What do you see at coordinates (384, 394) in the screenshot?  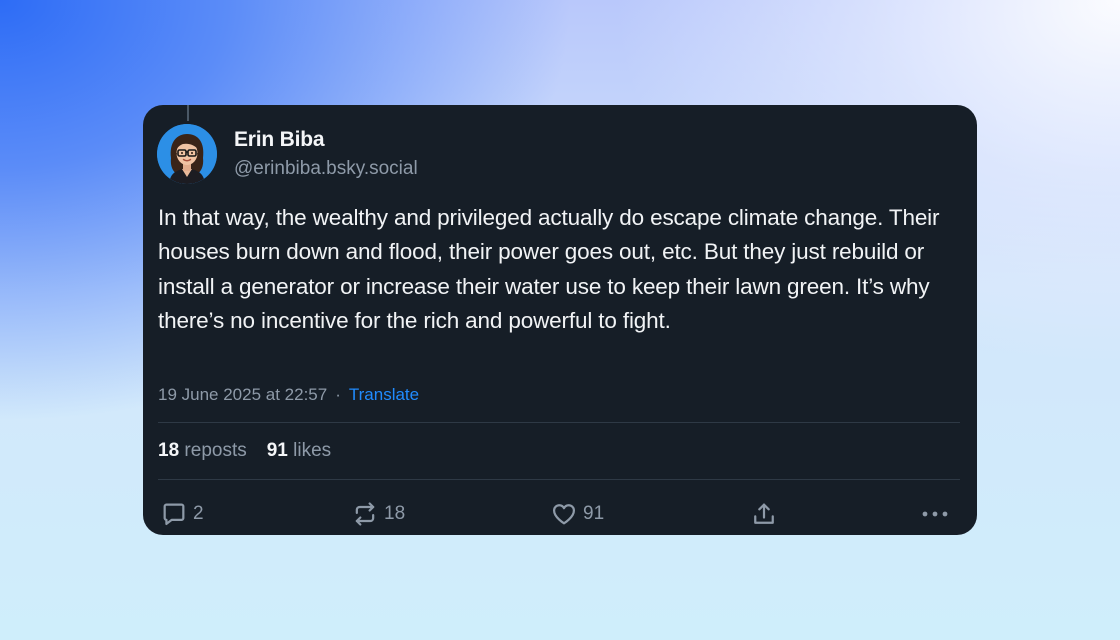 I see `translate-link: Translate` at bounding box center [384, 394].